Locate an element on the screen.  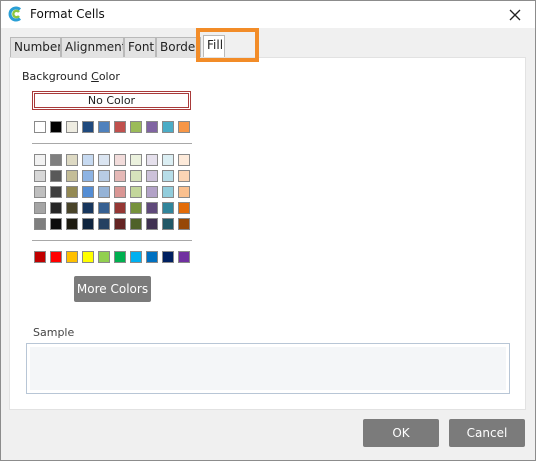
sample-preview is located at coordinates (268, 368).